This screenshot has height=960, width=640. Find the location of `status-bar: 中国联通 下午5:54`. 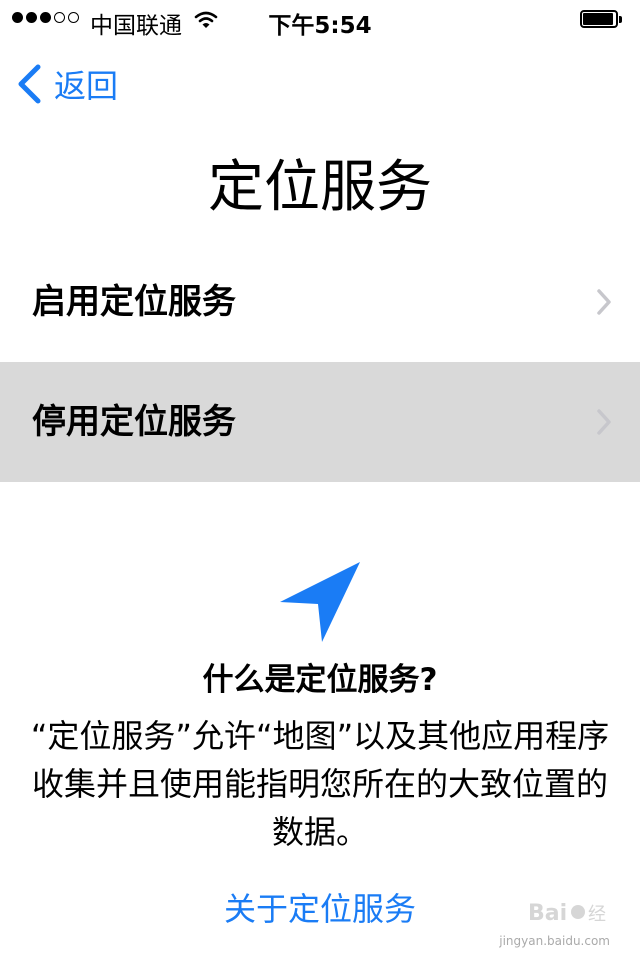

status-bar: 中国联通 下午5:54 is located at coordinates (320, 20).